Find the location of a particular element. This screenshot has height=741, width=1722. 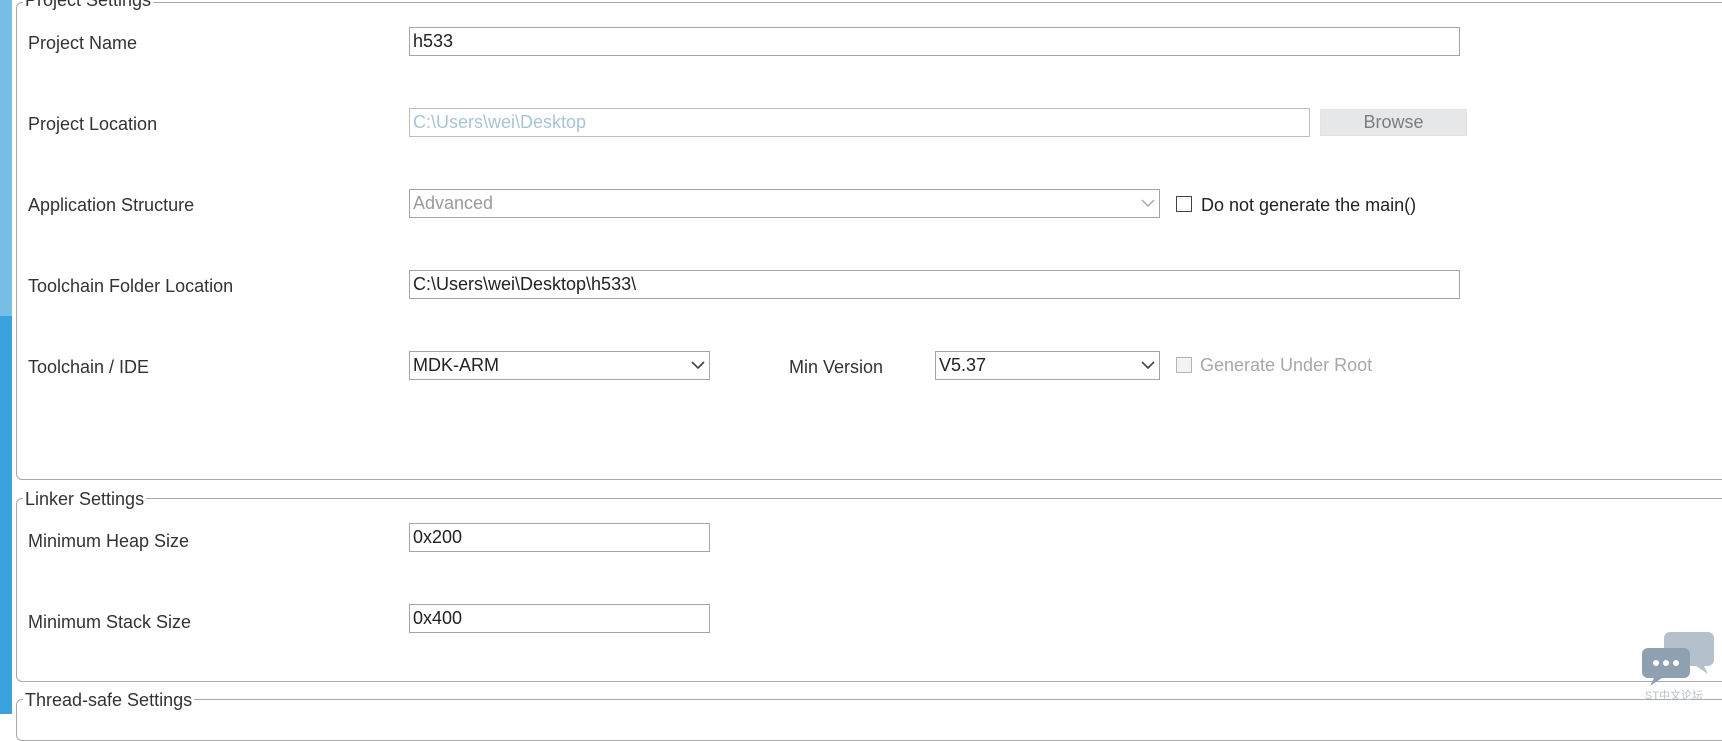

linker-settings-title: Linker Settings is located at coordinates (85, 499).